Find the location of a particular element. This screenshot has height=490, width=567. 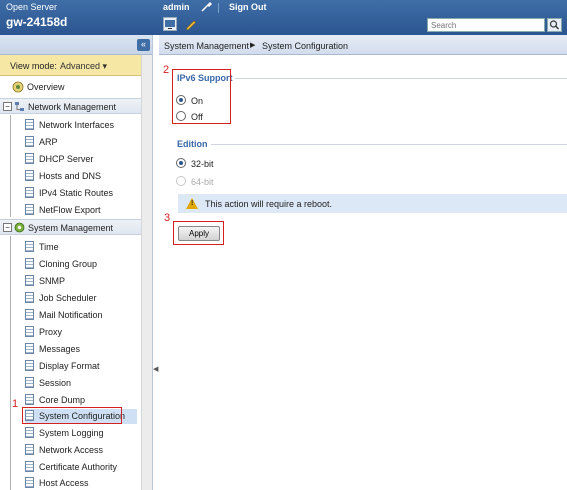

sidebar-item-snmp: SNMP is located at coordinates (81, 281).